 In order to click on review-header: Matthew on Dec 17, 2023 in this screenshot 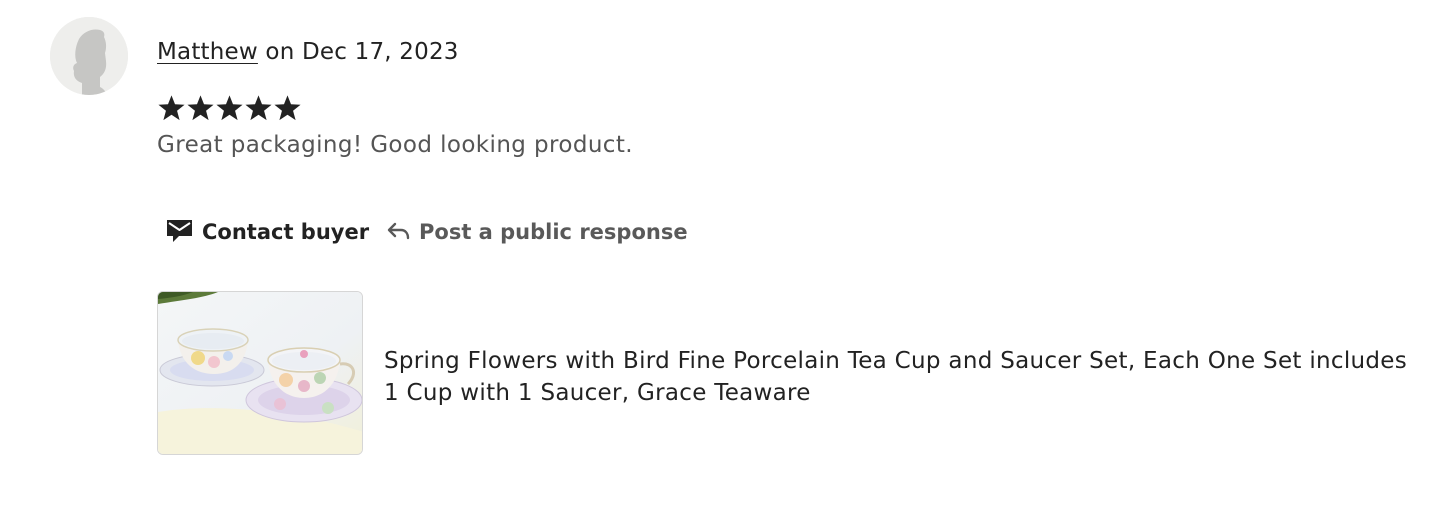, I will do `click(308, 52)`.